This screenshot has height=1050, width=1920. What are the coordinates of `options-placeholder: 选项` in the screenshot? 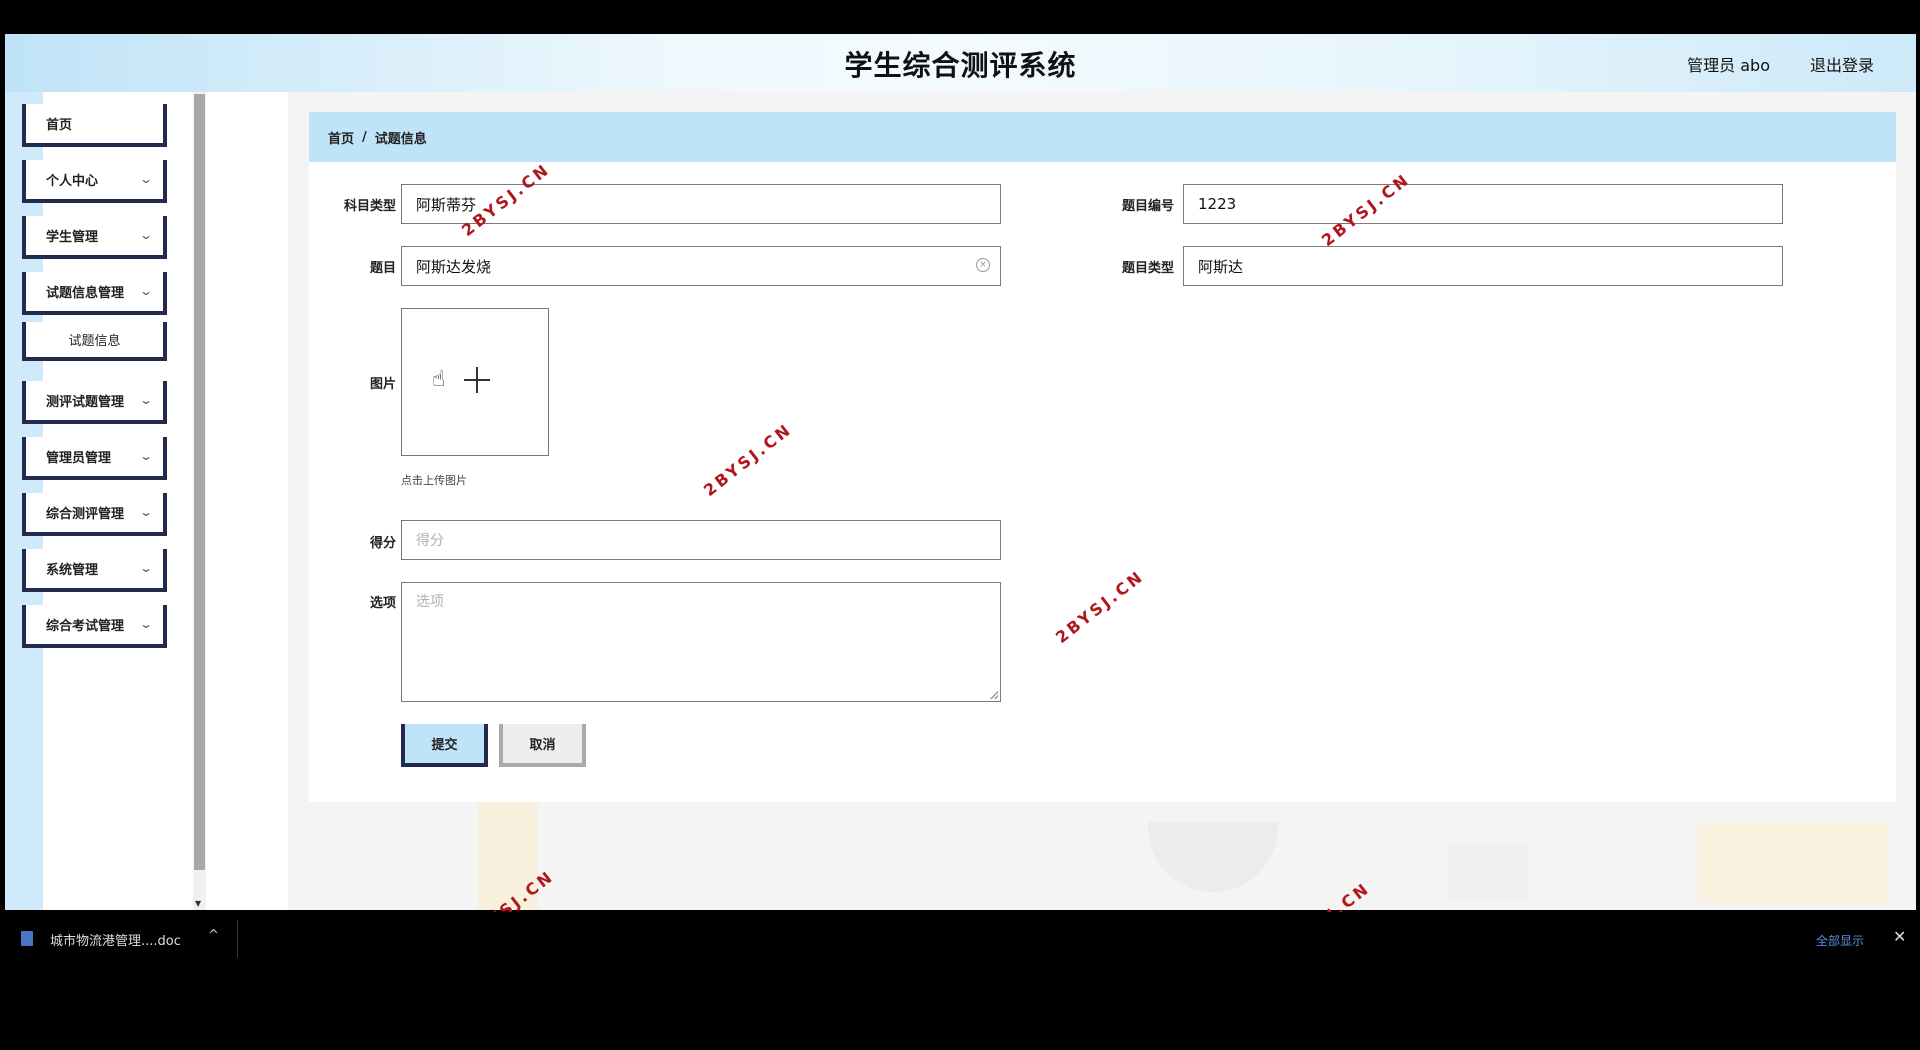 It's located at (430, 602).